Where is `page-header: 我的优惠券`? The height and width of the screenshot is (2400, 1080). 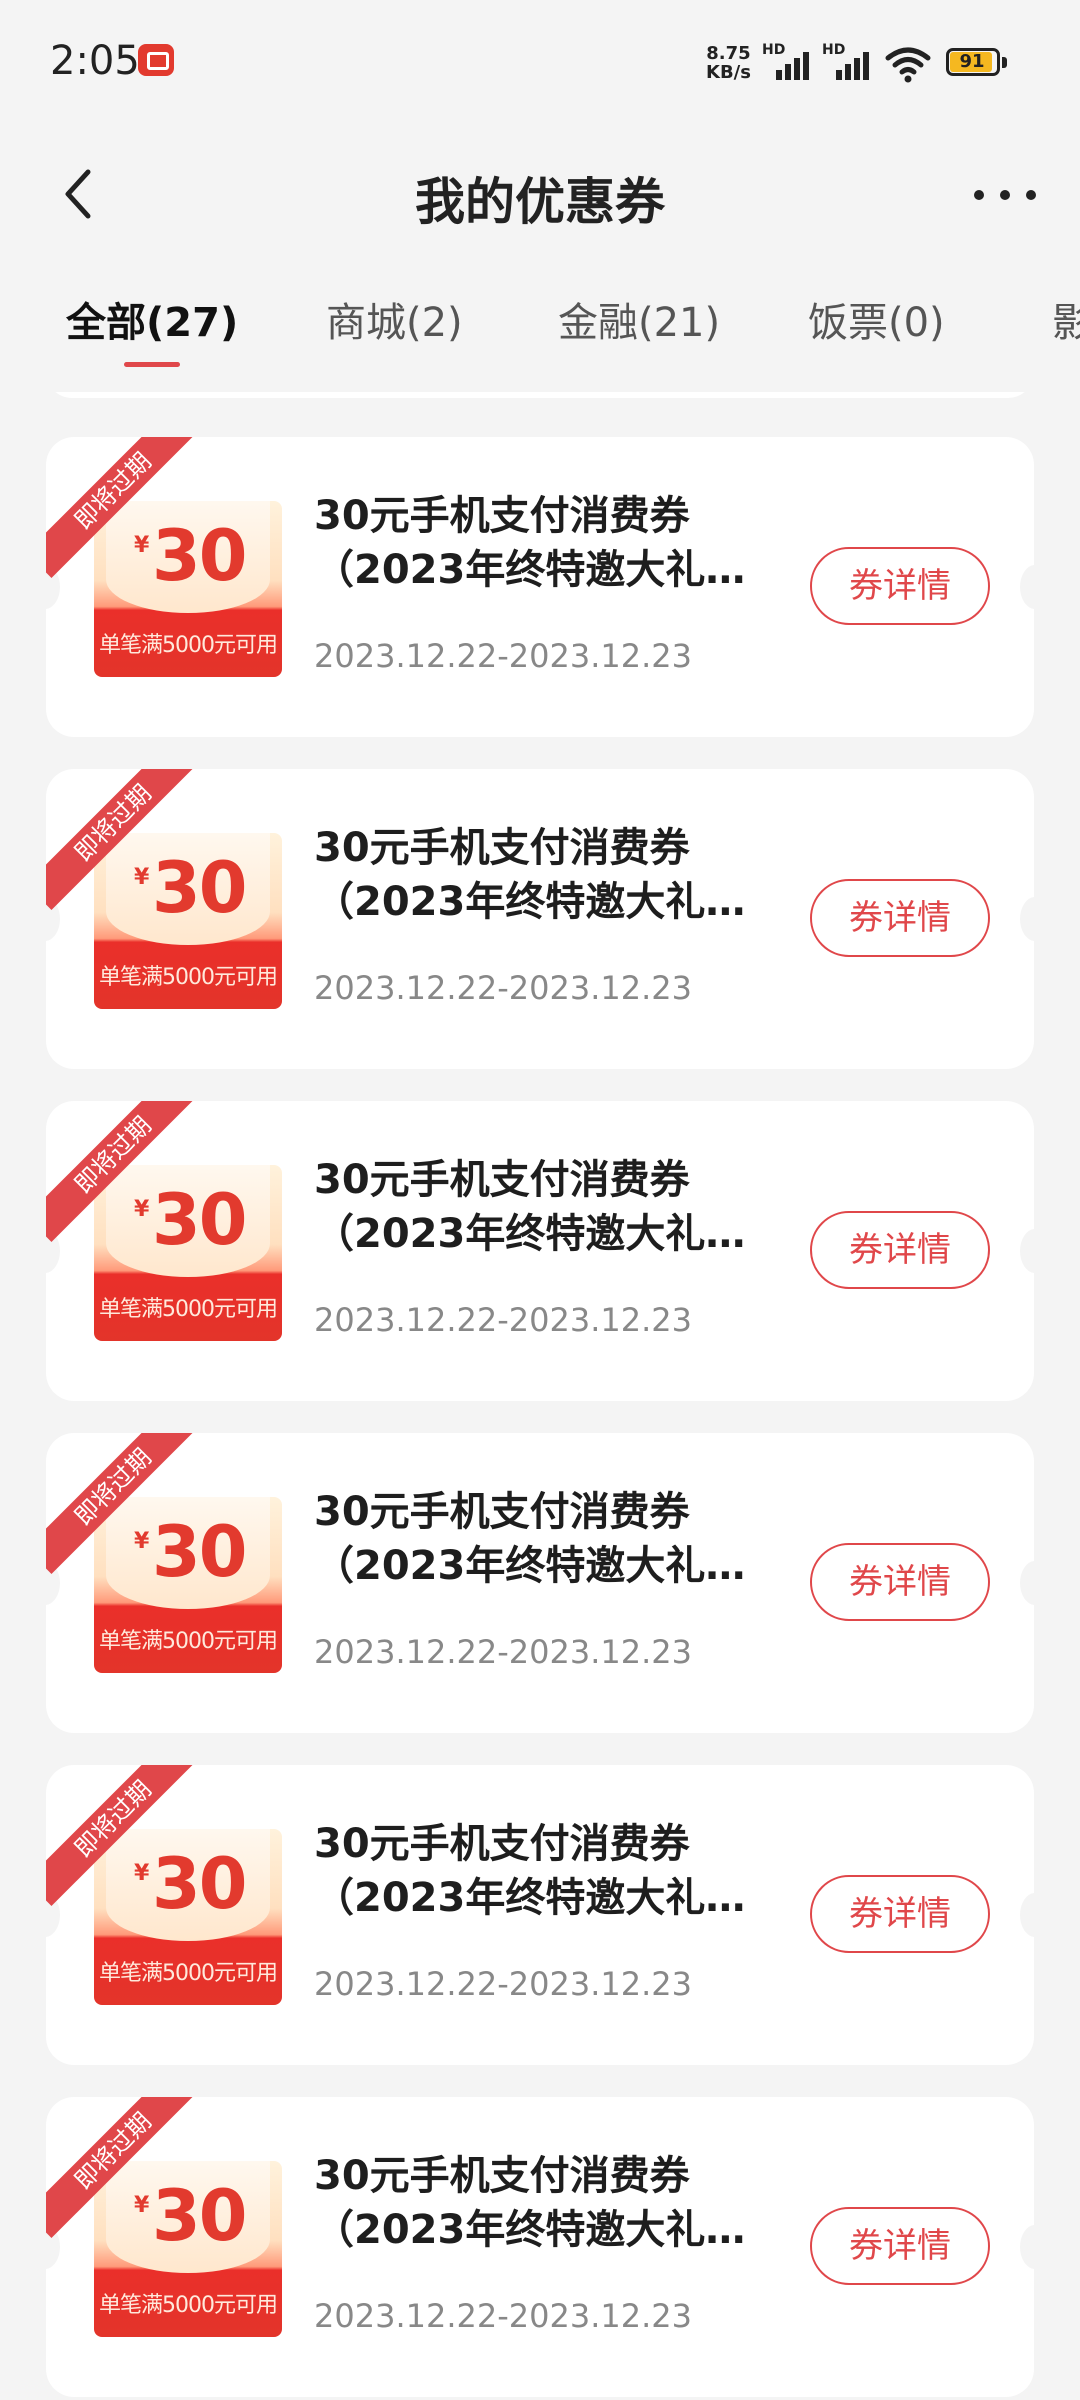
page-header: 我的优惠券 is located at coordinates (540, 195).